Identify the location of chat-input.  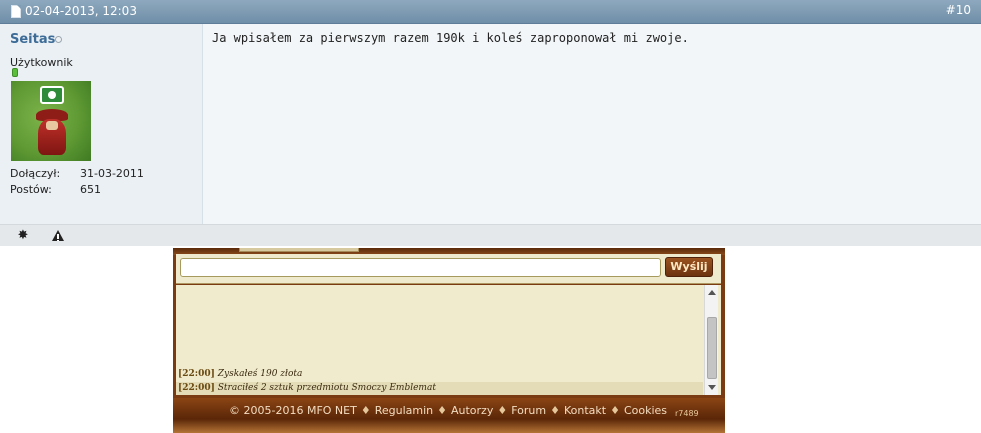
(420, 267).